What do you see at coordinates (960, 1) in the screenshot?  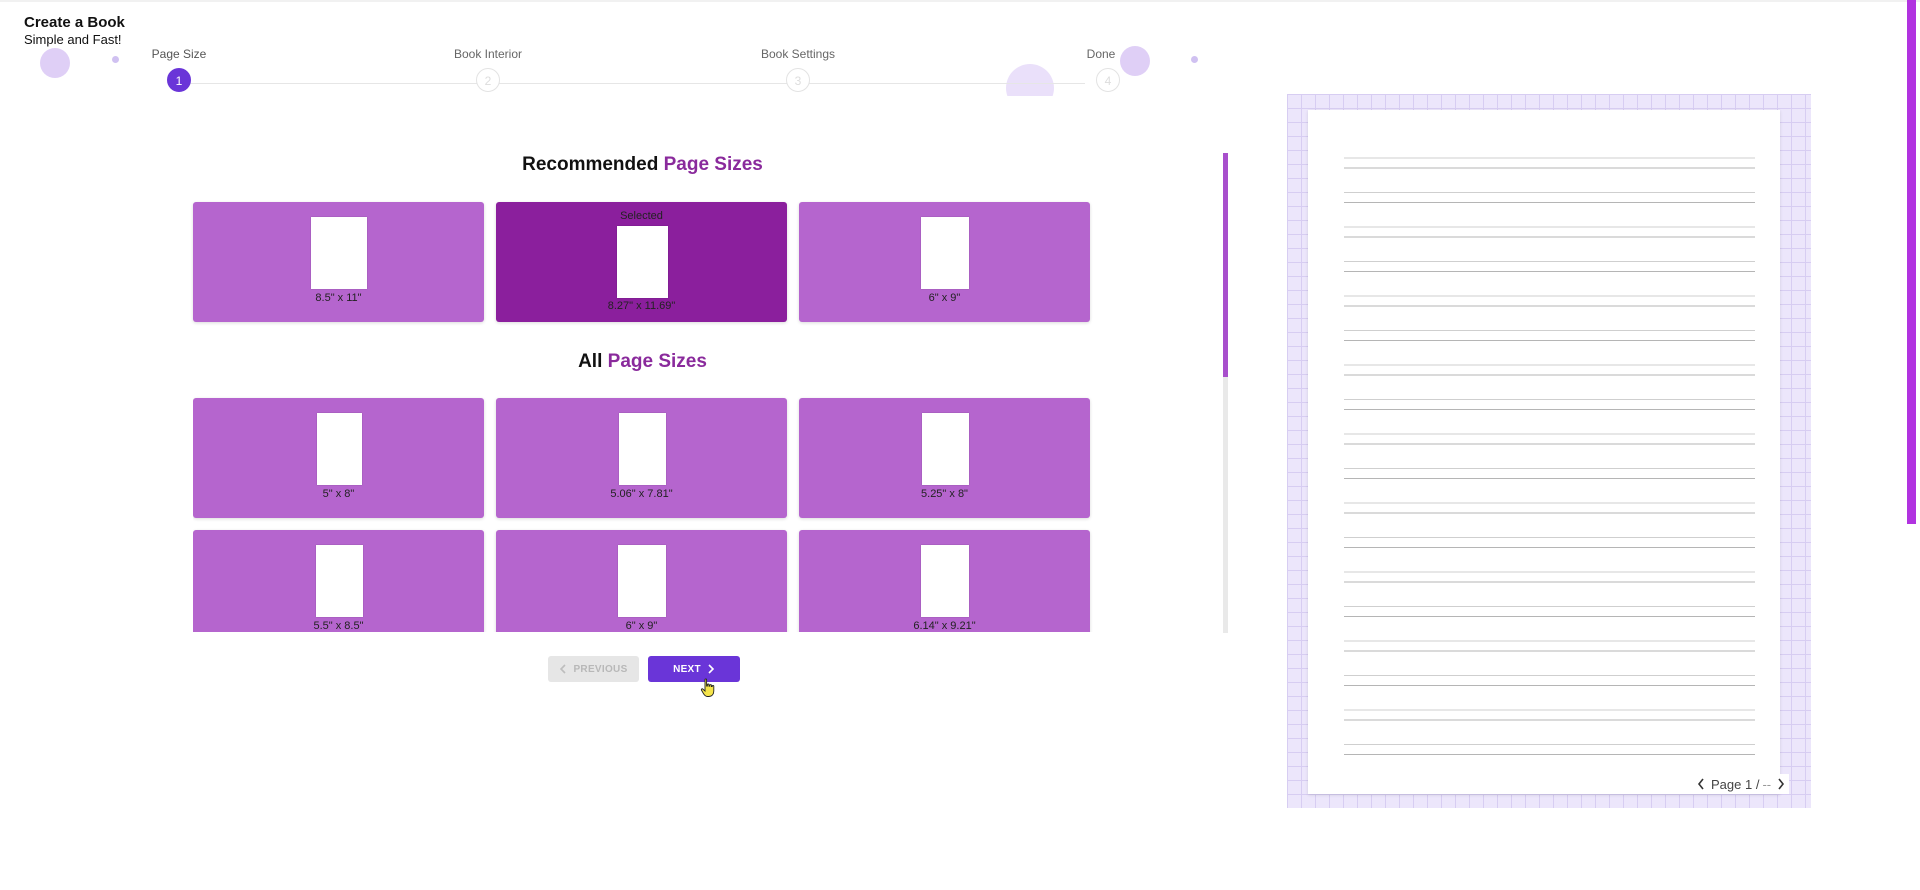 I see `top-divider` at bounding box center [960, 1].